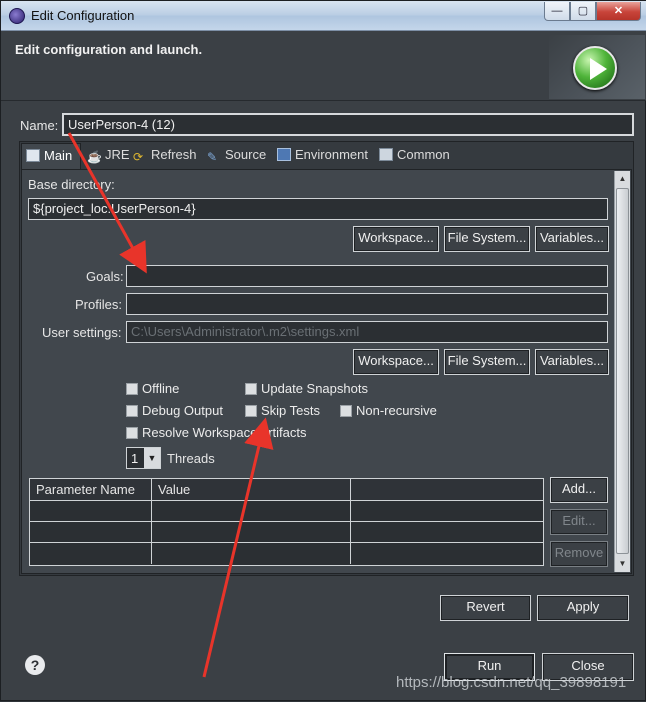 The height and width of the screenshot is (702, 646). Describe the element at coordinates (318, 209) in the screenshot. I see `base-directory-input: ${project_loc:UserPerson-4}` at that location.